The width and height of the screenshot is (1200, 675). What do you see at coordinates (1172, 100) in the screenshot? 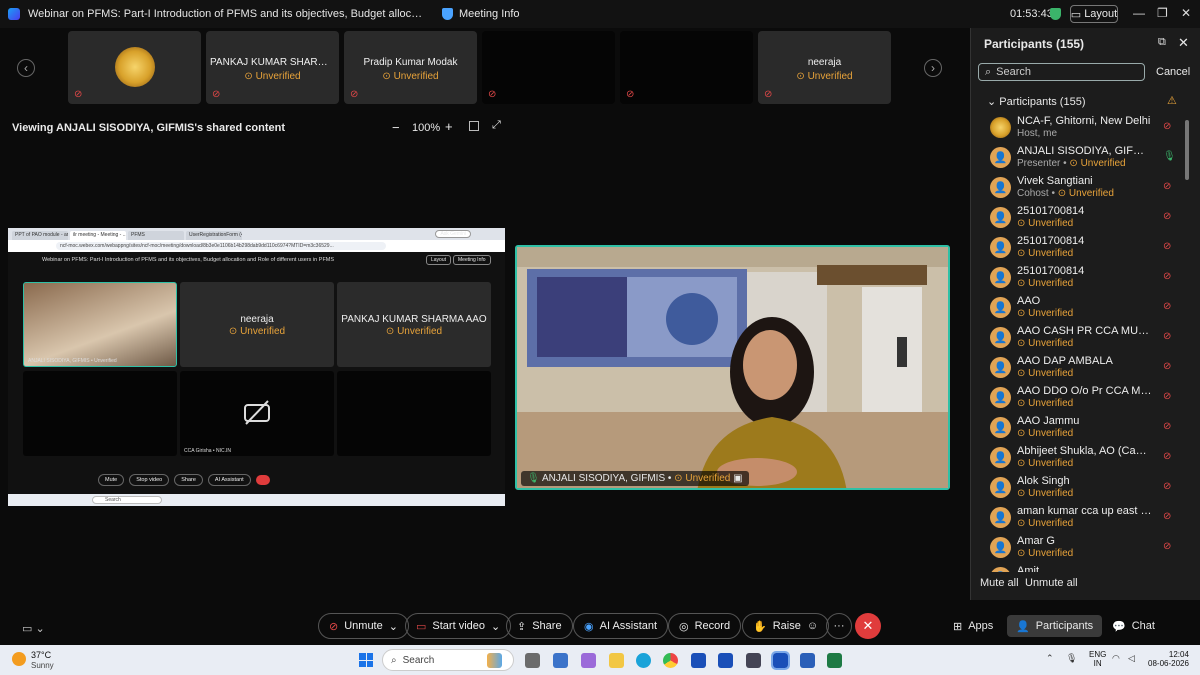
I see `lock-warning-icon: ⚠` at bounding box center [1172, 100].